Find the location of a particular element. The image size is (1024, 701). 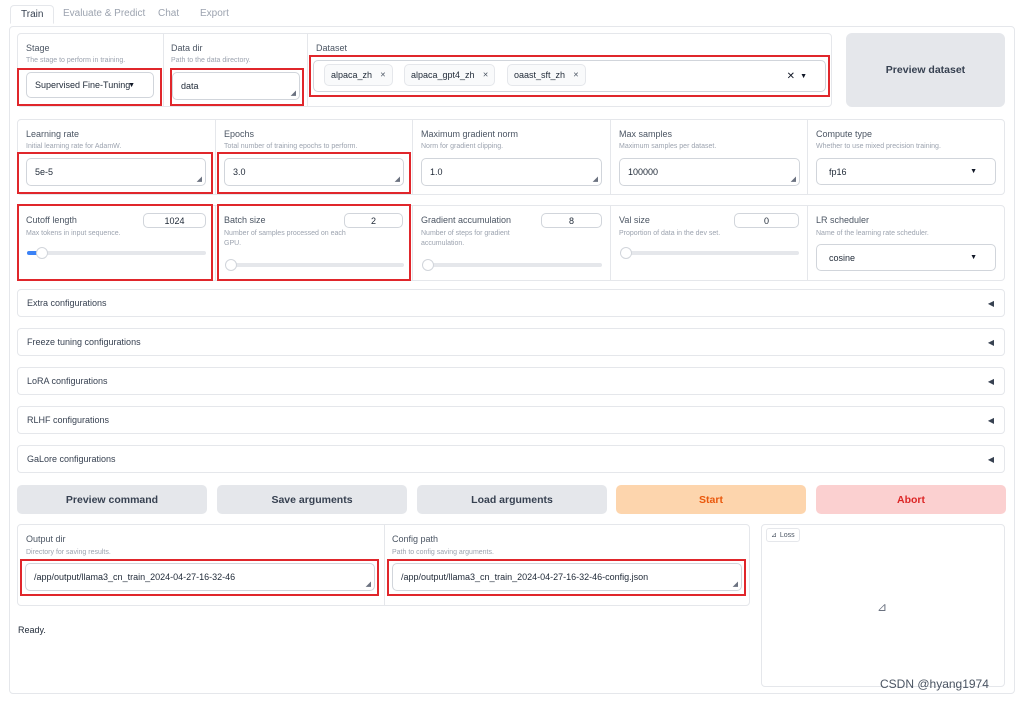

stage-value: Supervised Fine-Tuning is located at coordinates (83, 85).